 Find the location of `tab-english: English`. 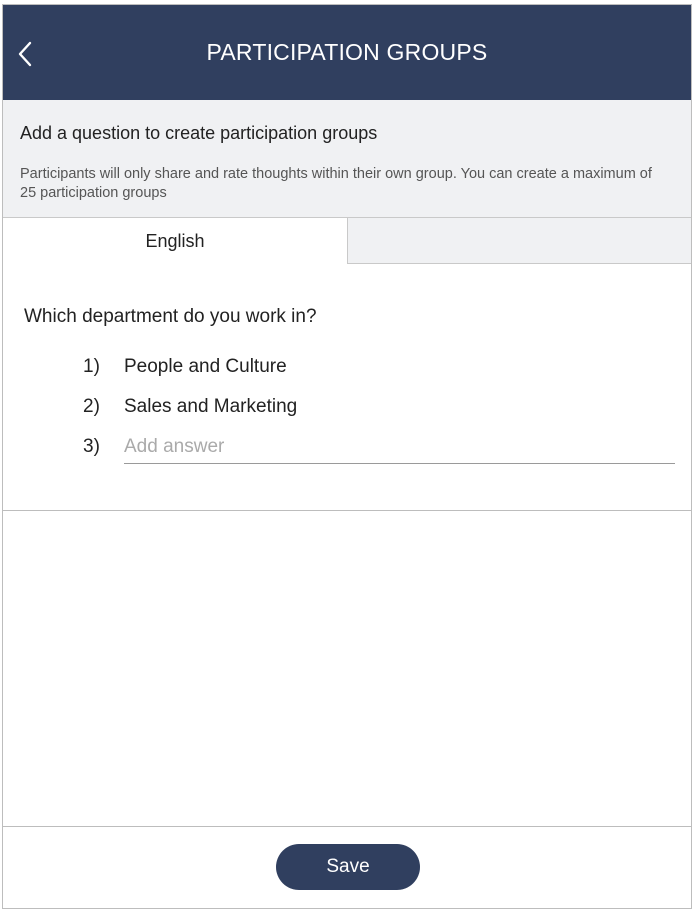

tab-english: English is located at coordinates (175, 241).